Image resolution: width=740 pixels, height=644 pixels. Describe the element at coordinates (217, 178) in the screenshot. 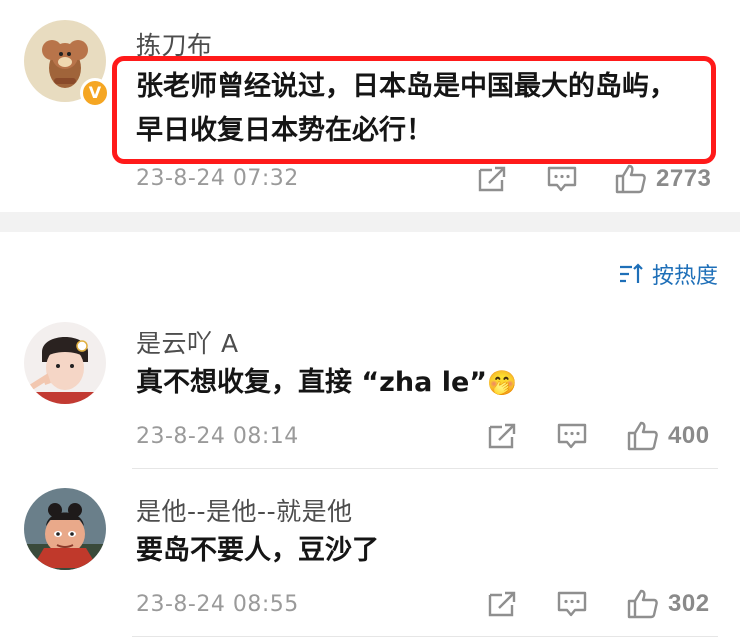

I see `post-timestamp: 23-8-24 07:32` at that location.